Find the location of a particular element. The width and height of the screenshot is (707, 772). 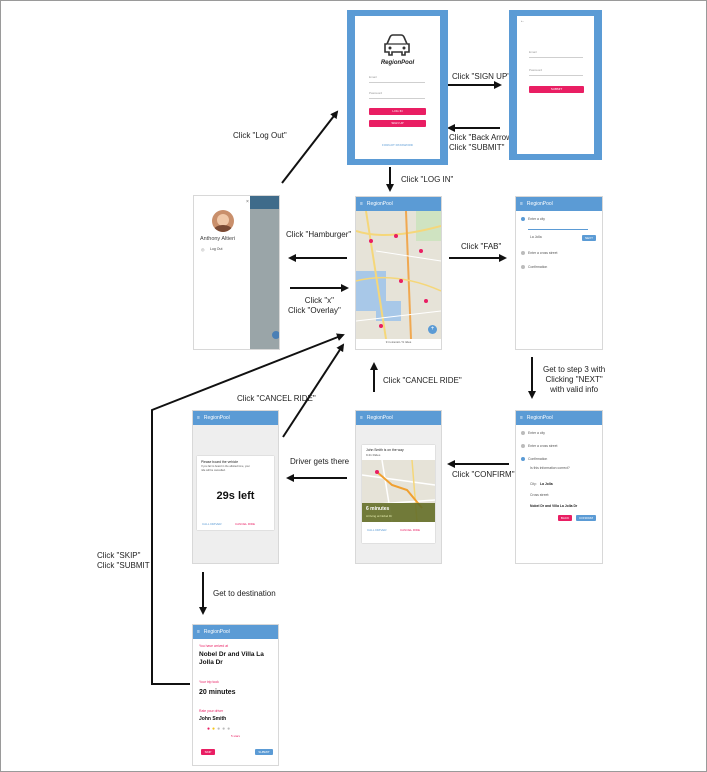

star-rating: ●●●●● is located at coordinates (219, 729).